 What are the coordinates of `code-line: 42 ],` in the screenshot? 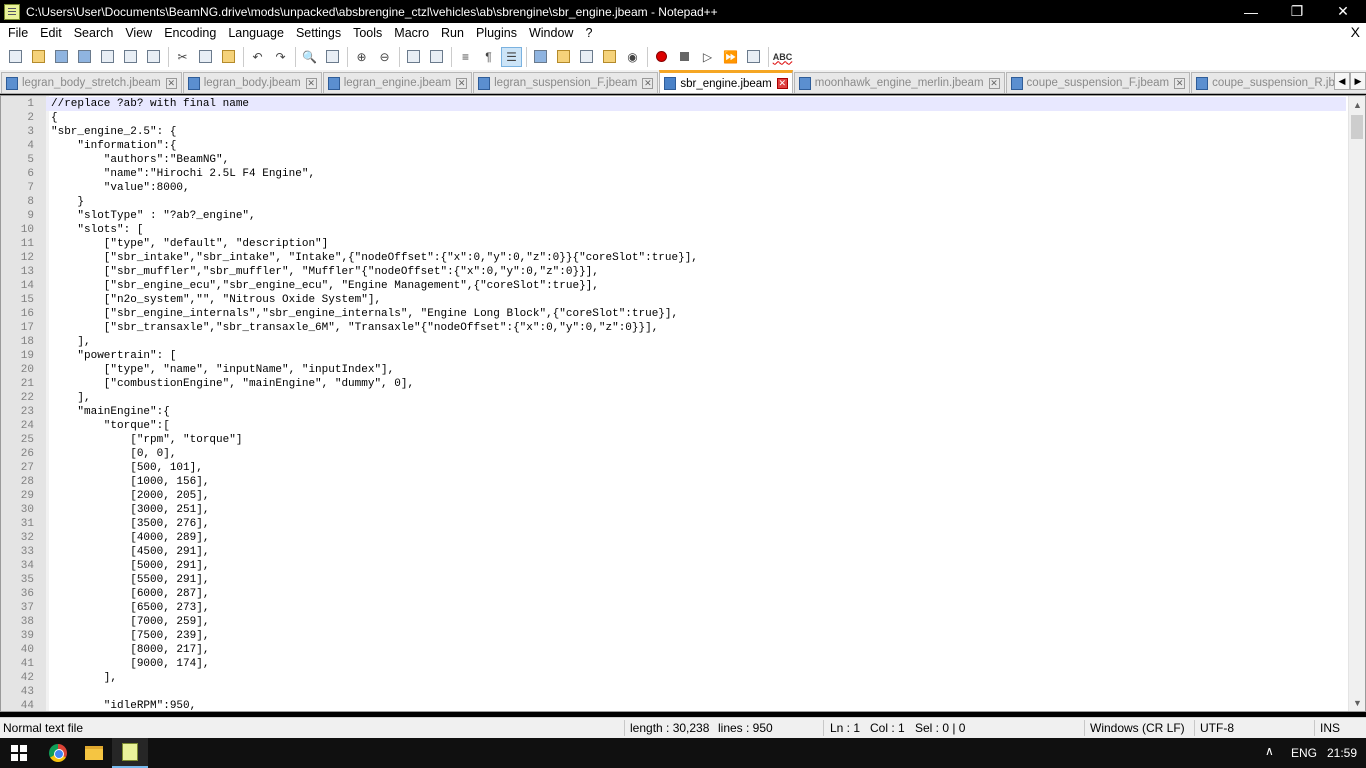 It's located at (673, 678).